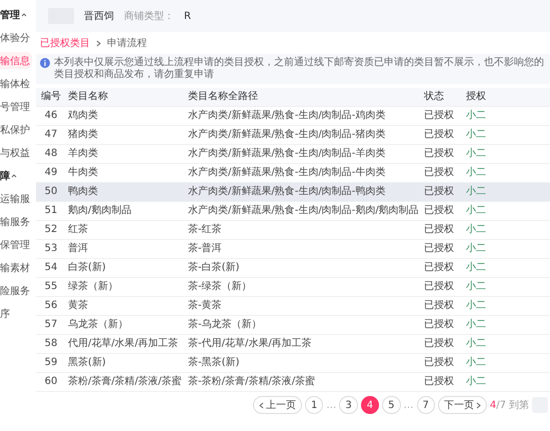 The width and height of the screenshot is (550, 431). Describe the element at coordinates (314, 405) in the screenshot. I see `page-button: 1` at that location.